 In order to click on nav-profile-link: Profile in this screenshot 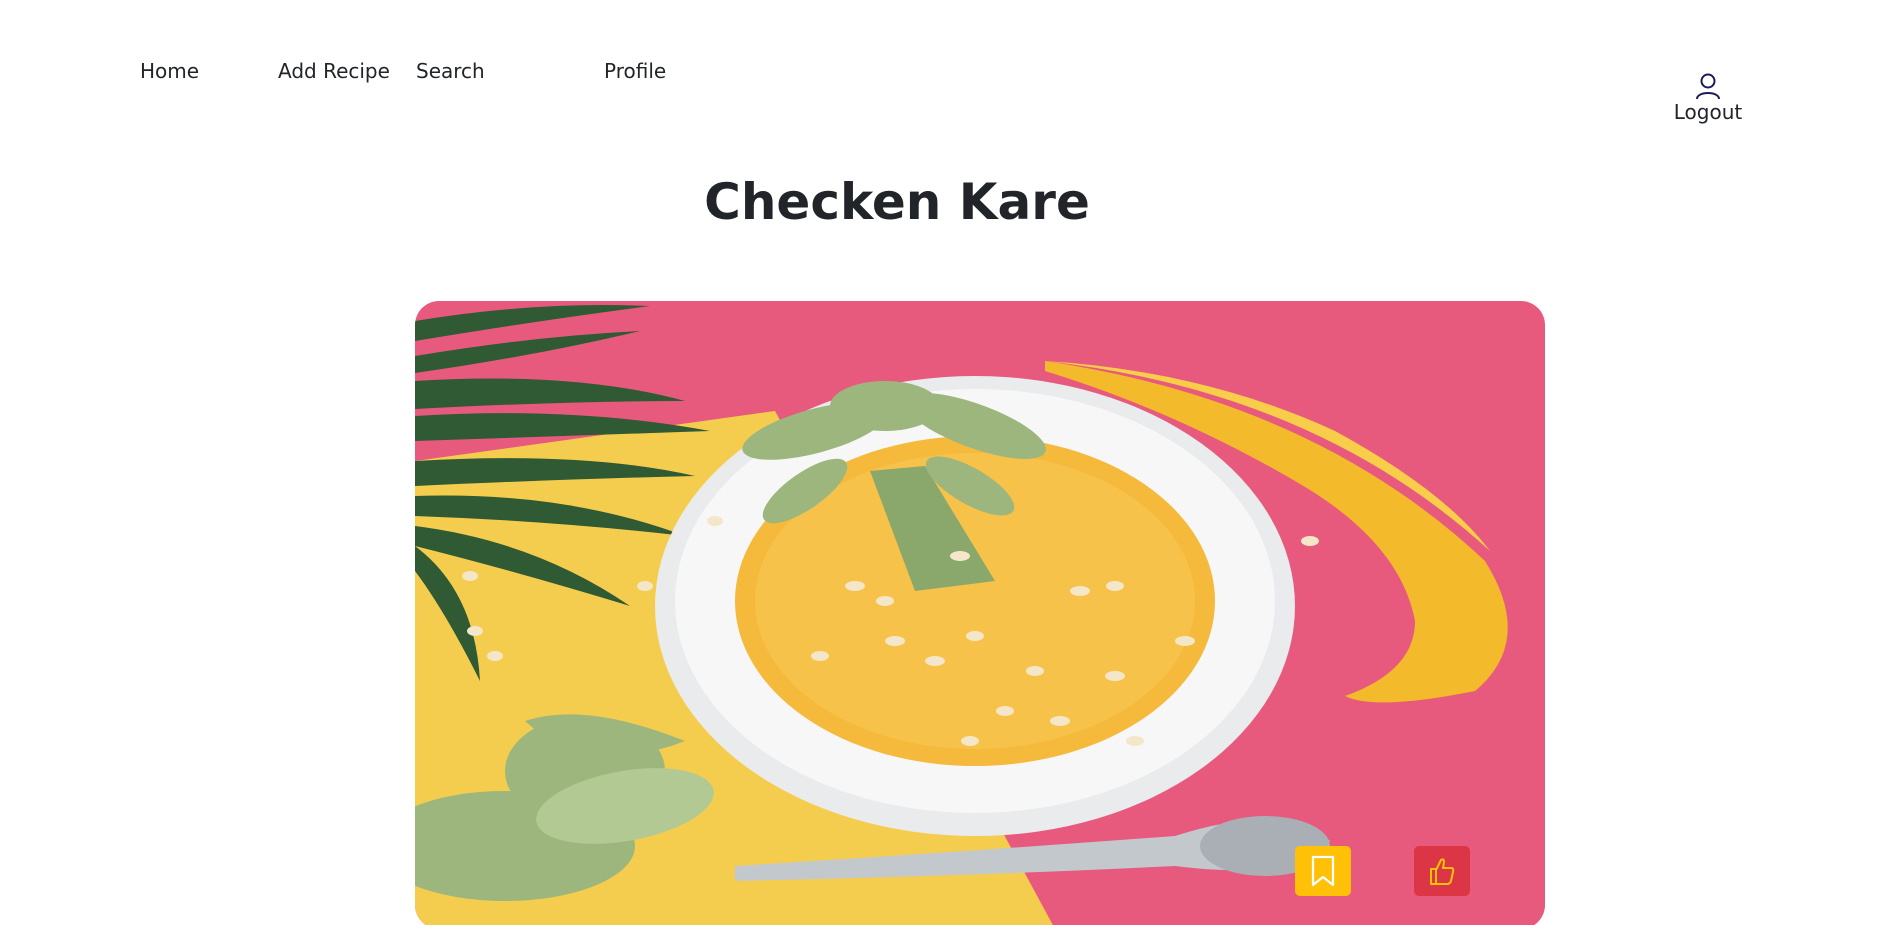, I will do `click(635, 71)`.